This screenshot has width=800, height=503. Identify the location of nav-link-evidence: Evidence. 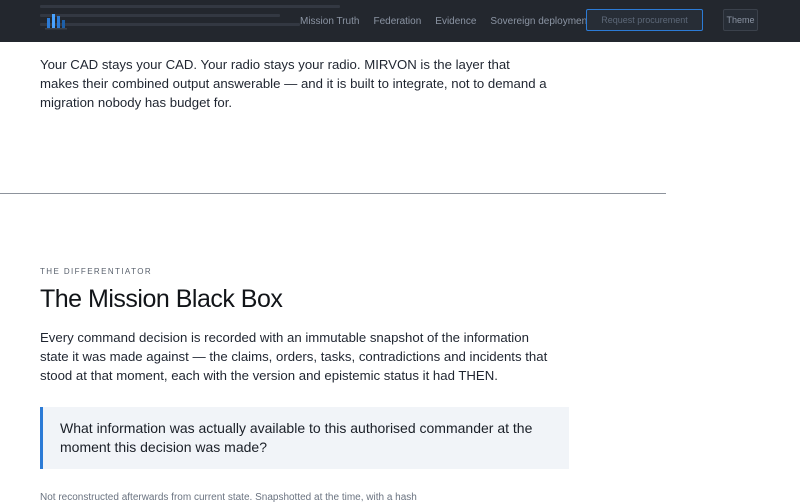
(455, 21).